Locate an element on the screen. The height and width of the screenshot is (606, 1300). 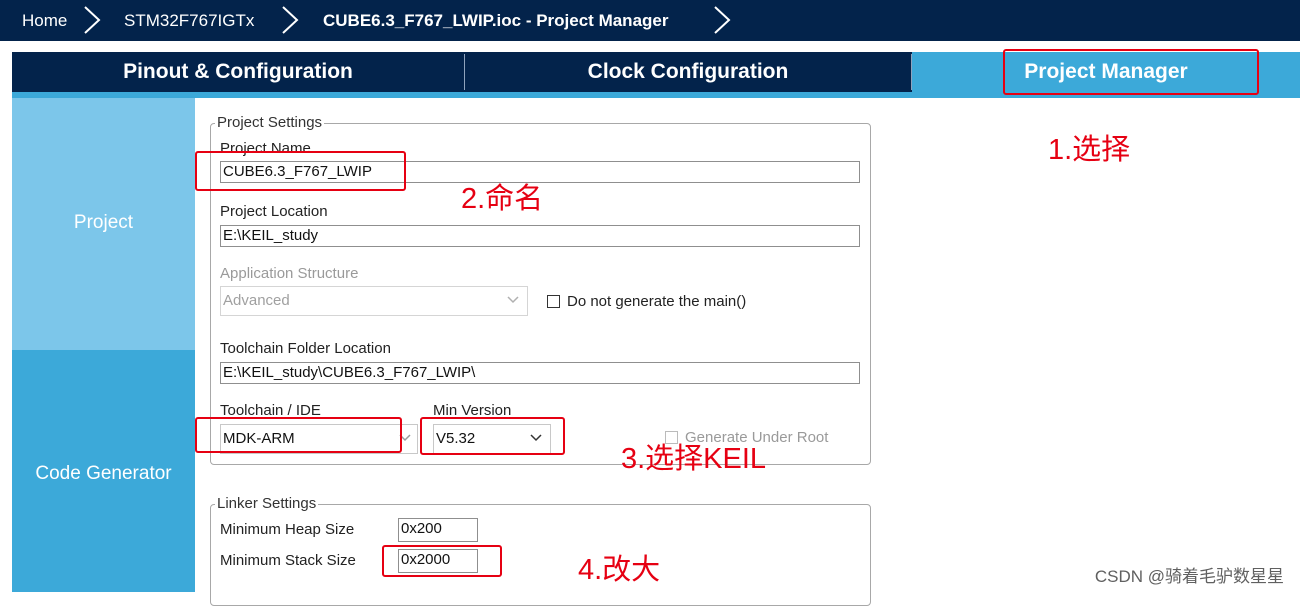
highlight-project-name is located at coordinates (300, 171).